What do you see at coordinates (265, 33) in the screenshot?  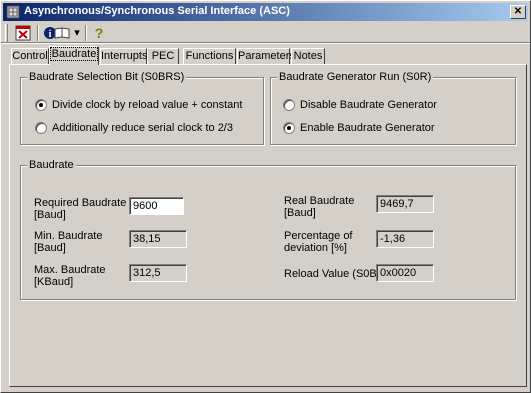 I see `toolbar: i ▾ ?` at bounding box center [265, 33].